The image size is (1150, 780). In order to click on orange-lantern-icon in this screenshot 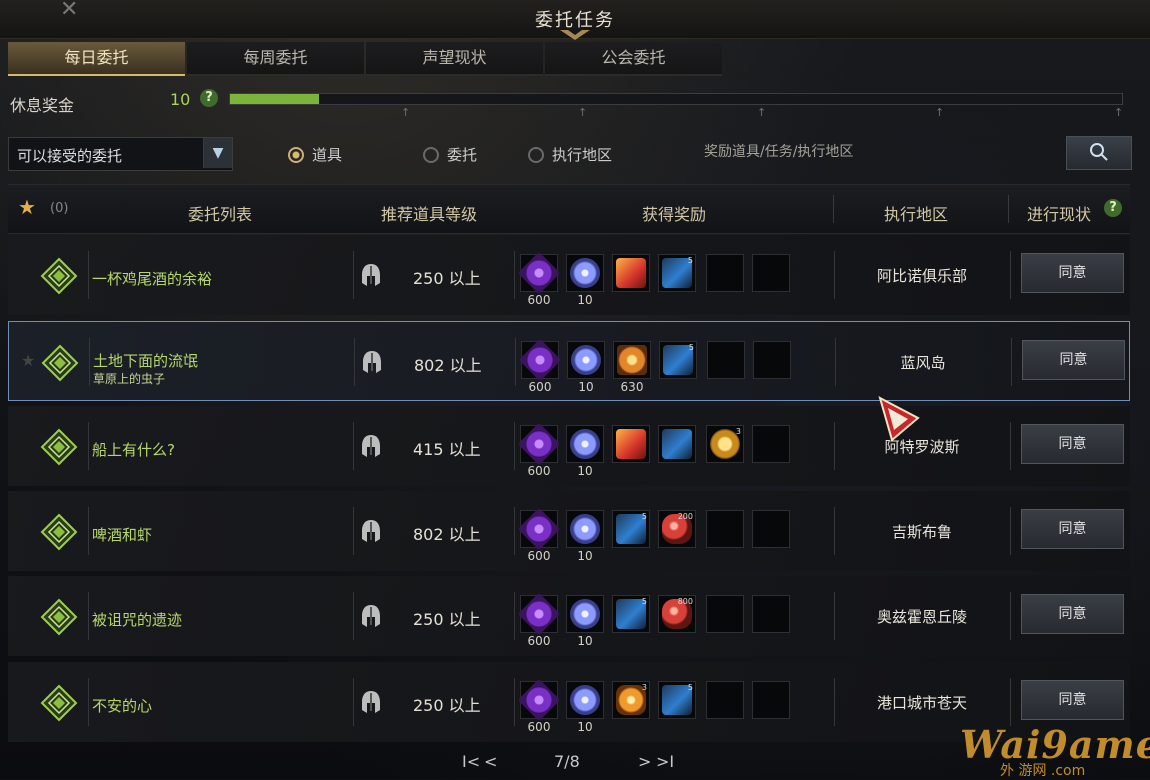, I will do `click(632, 360)`.